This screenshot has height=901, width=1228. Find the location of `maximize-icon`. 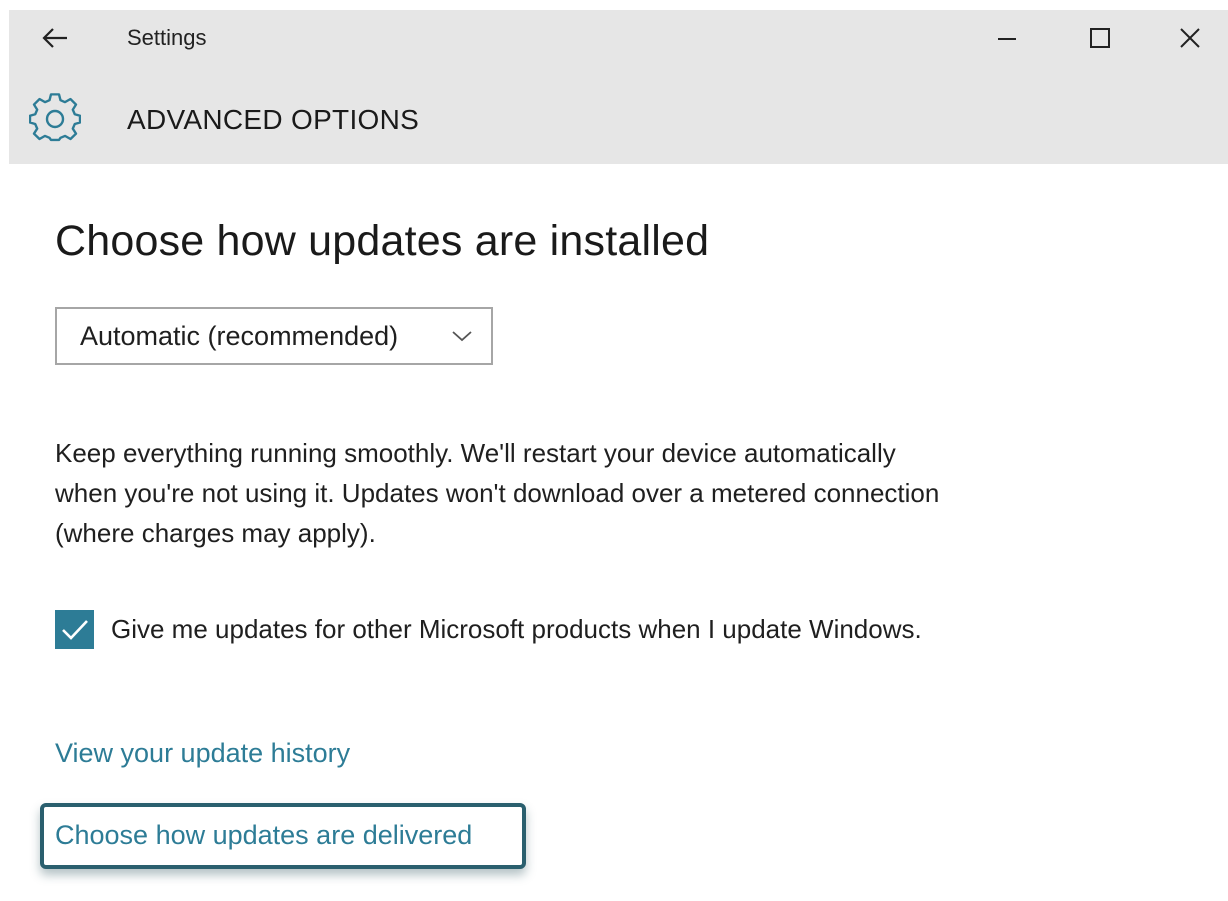

maximize-icon is located at coordinates (1100, 38).